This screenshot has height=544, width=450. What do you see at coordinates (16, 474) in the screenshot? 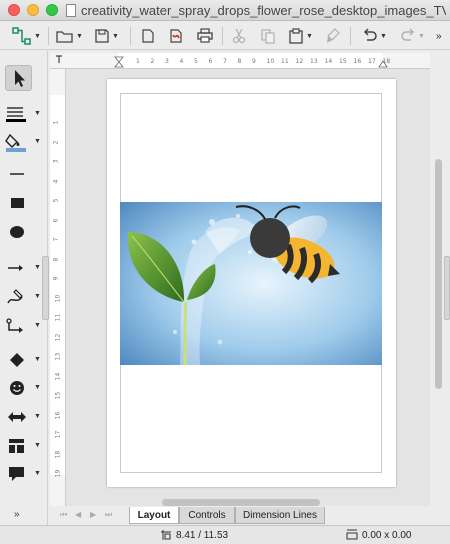
I see `speech-bubble-icon` at bounding box center [16, 474].